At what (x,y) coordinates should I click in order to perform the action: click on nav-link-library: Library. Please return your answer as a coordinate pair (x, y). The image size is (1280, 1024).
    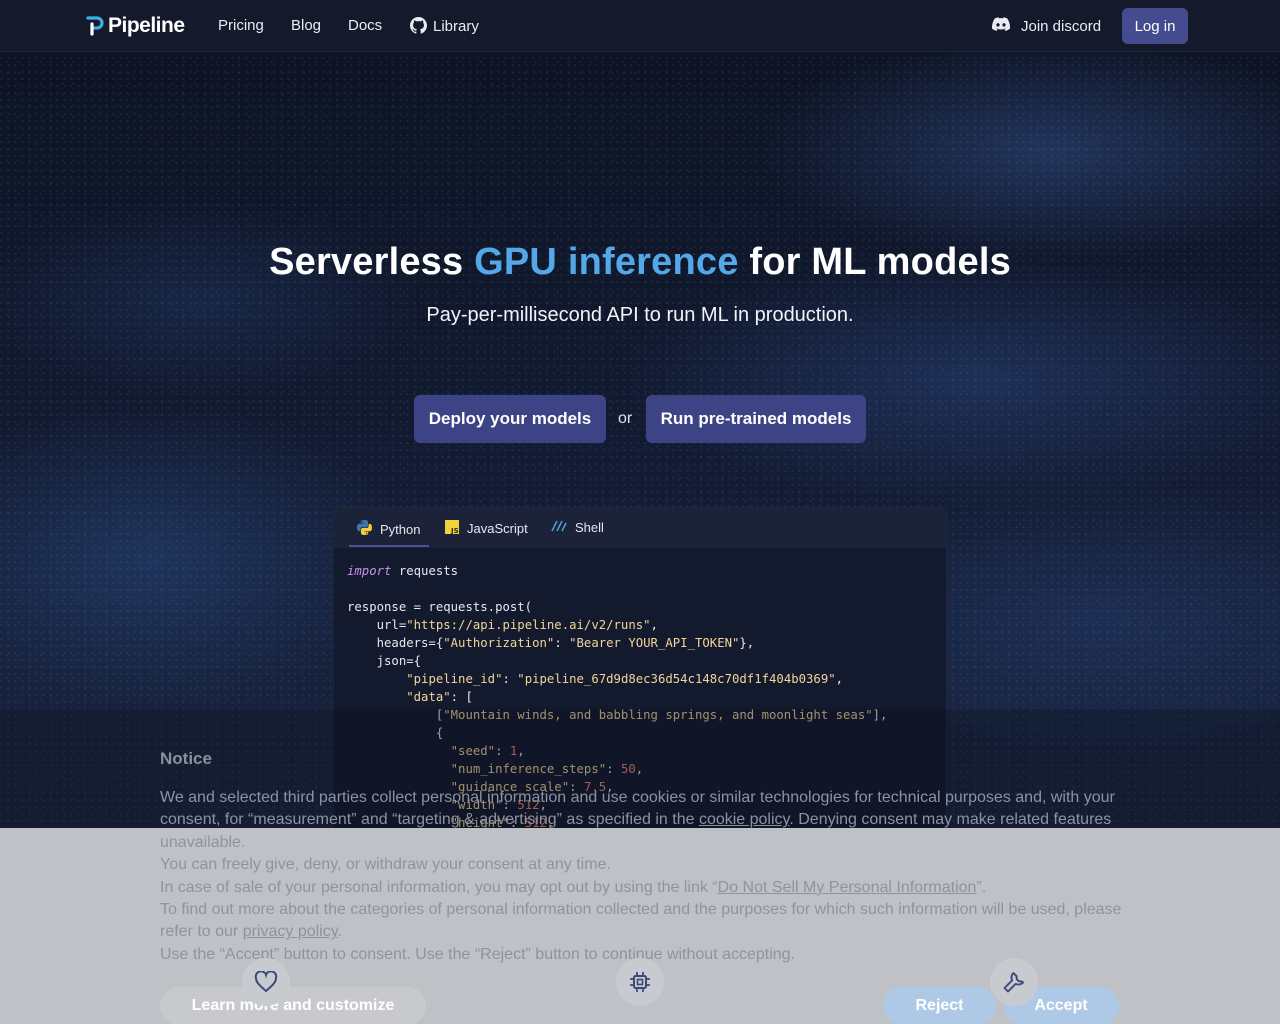
    Looking at the image, I should click on (444, 27).